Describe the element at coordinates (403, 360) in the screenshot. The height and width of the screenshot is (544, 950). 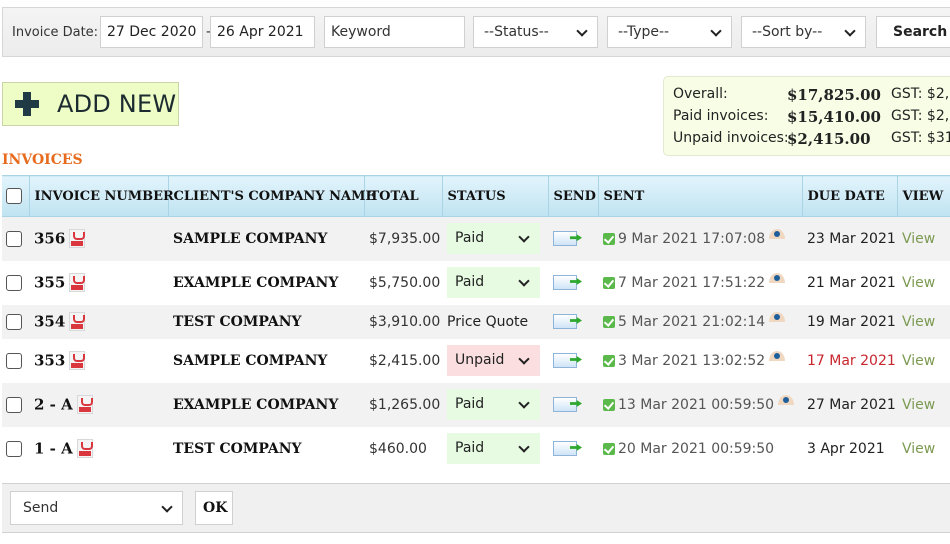
I see `total-cell: $2,415.00` at that location.